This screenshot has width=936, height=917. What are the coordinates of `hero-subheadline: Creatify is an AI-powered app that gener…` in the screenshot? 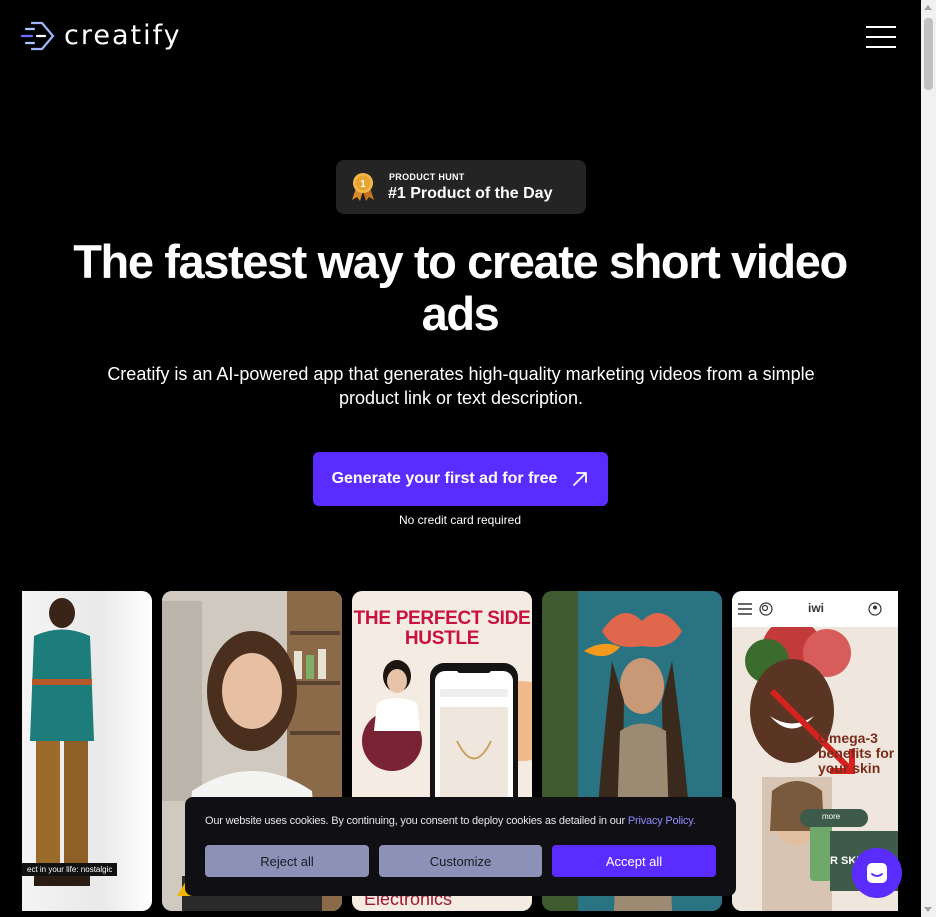 It's located at (461, 386).